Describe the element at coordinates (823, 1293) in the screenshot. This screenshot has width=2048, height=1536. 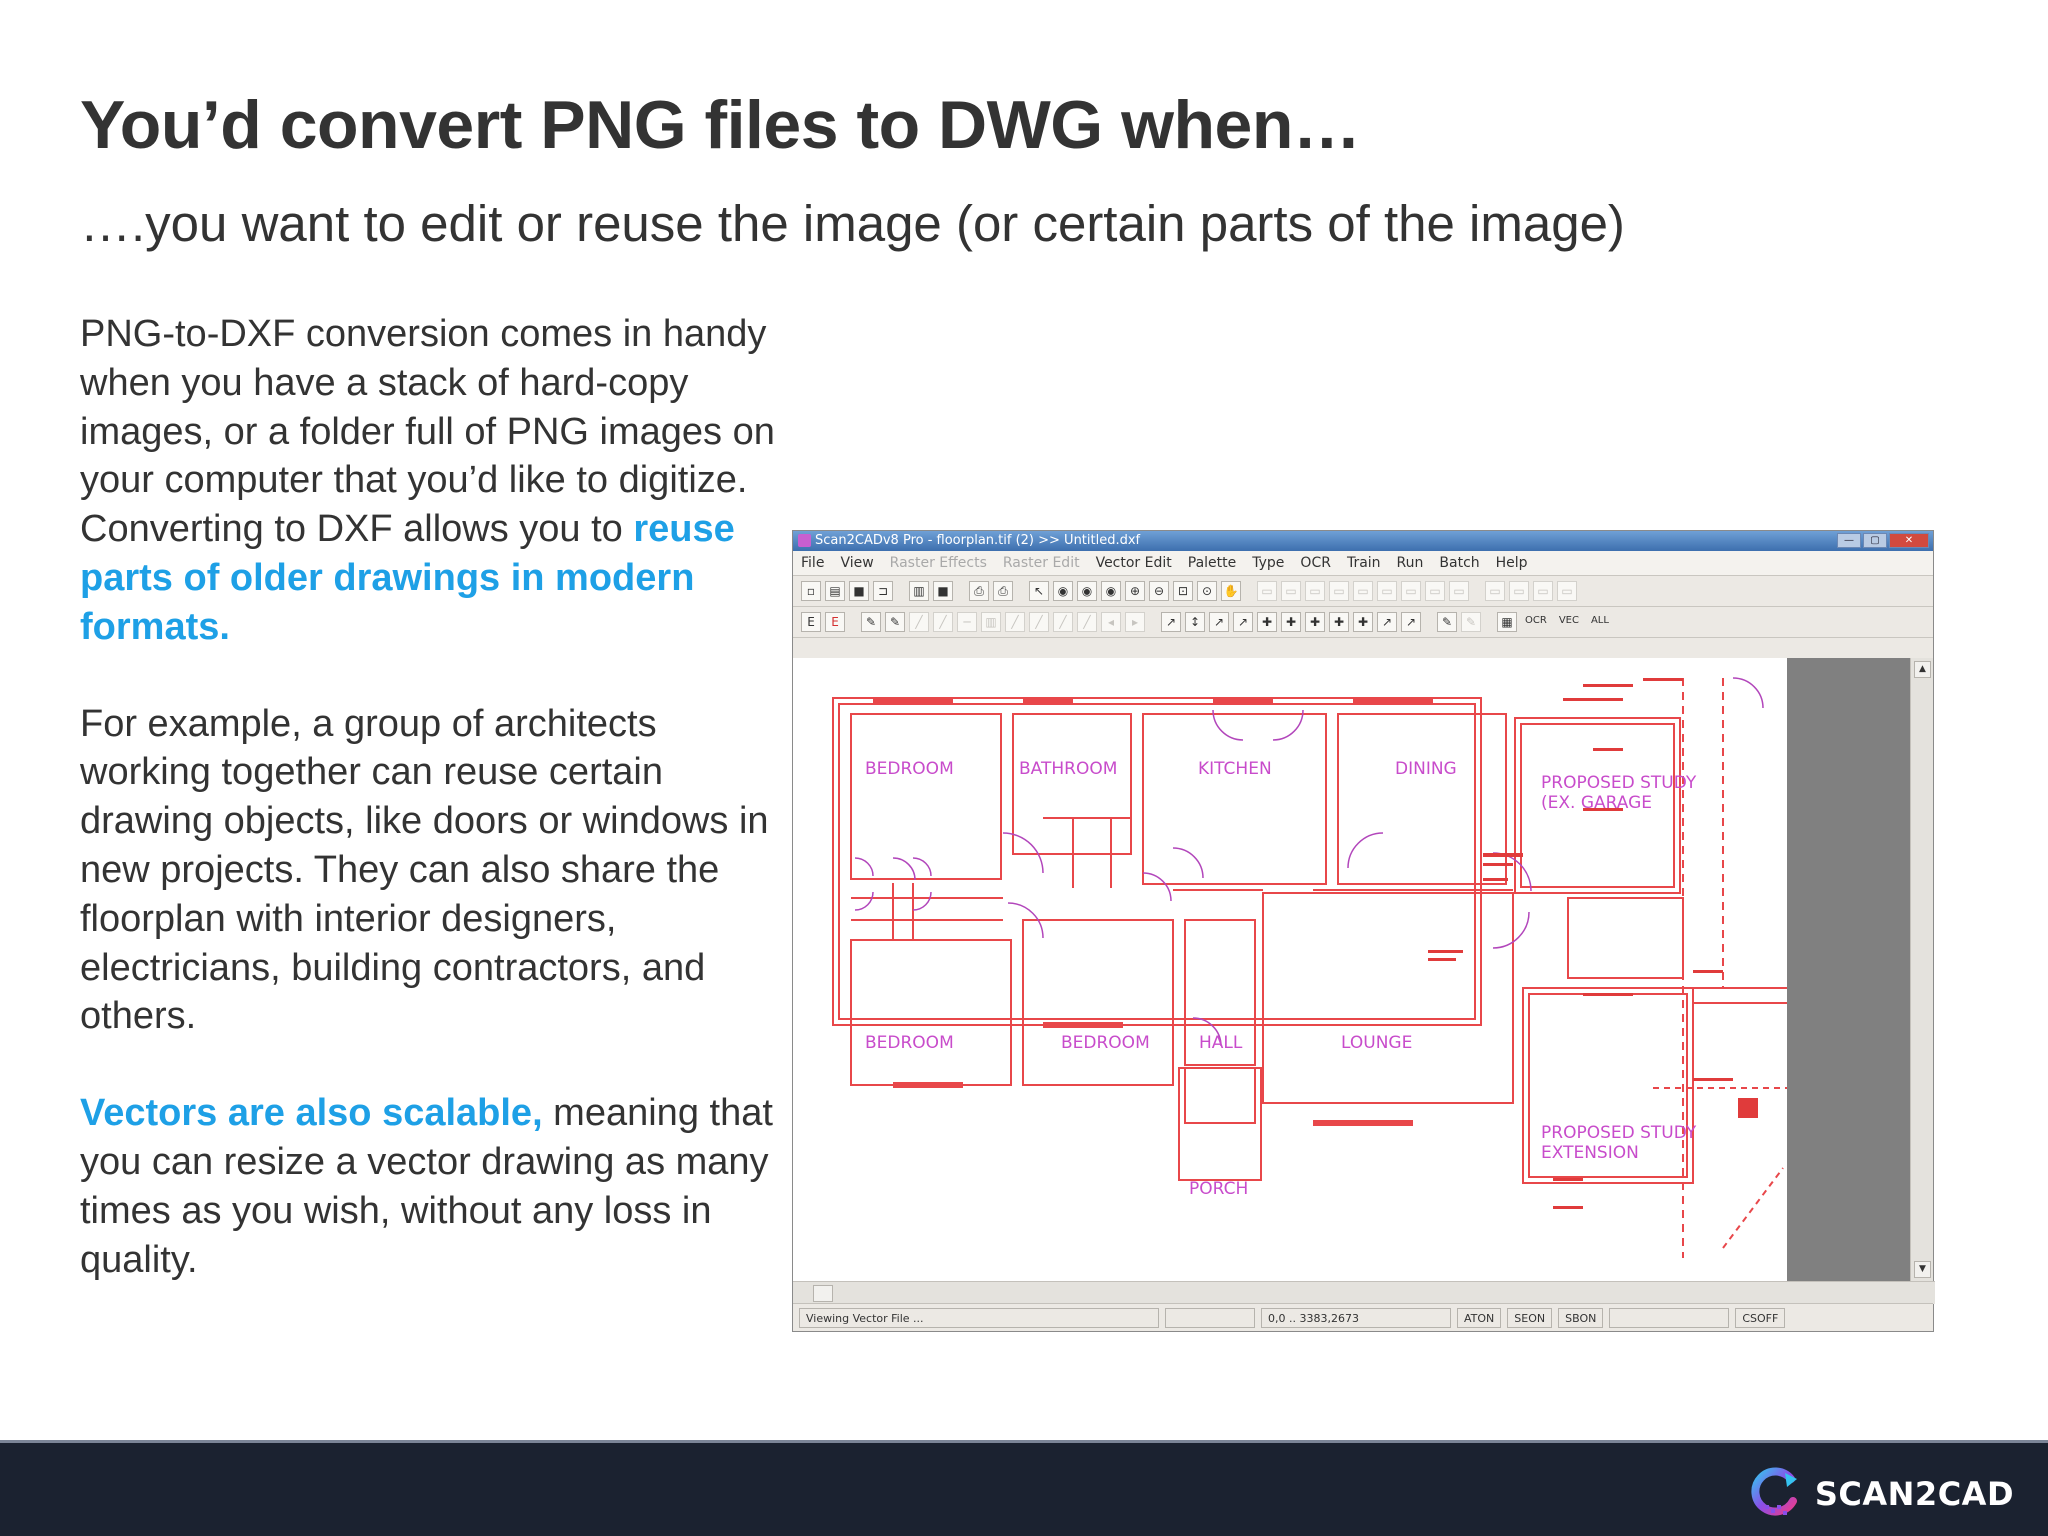
I see `scroll-thumb` at that location.